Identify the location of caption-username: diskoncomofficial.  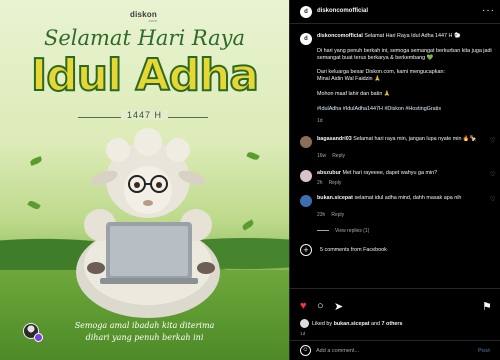
(340, 36).